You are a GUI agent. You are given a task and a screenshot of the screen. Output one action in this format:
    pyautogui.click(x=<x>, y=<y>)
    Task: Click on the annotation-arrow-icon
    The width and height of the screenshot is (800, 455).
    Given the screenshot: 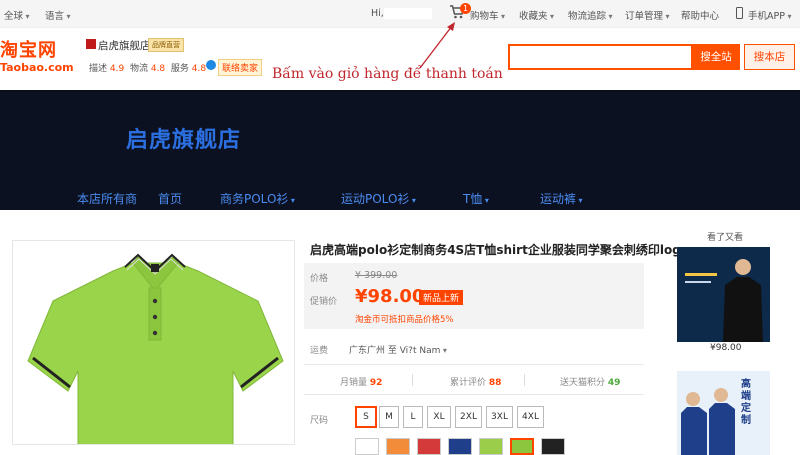 What is the action you would take?
    pyautogui.click(x=437, y=45)
    